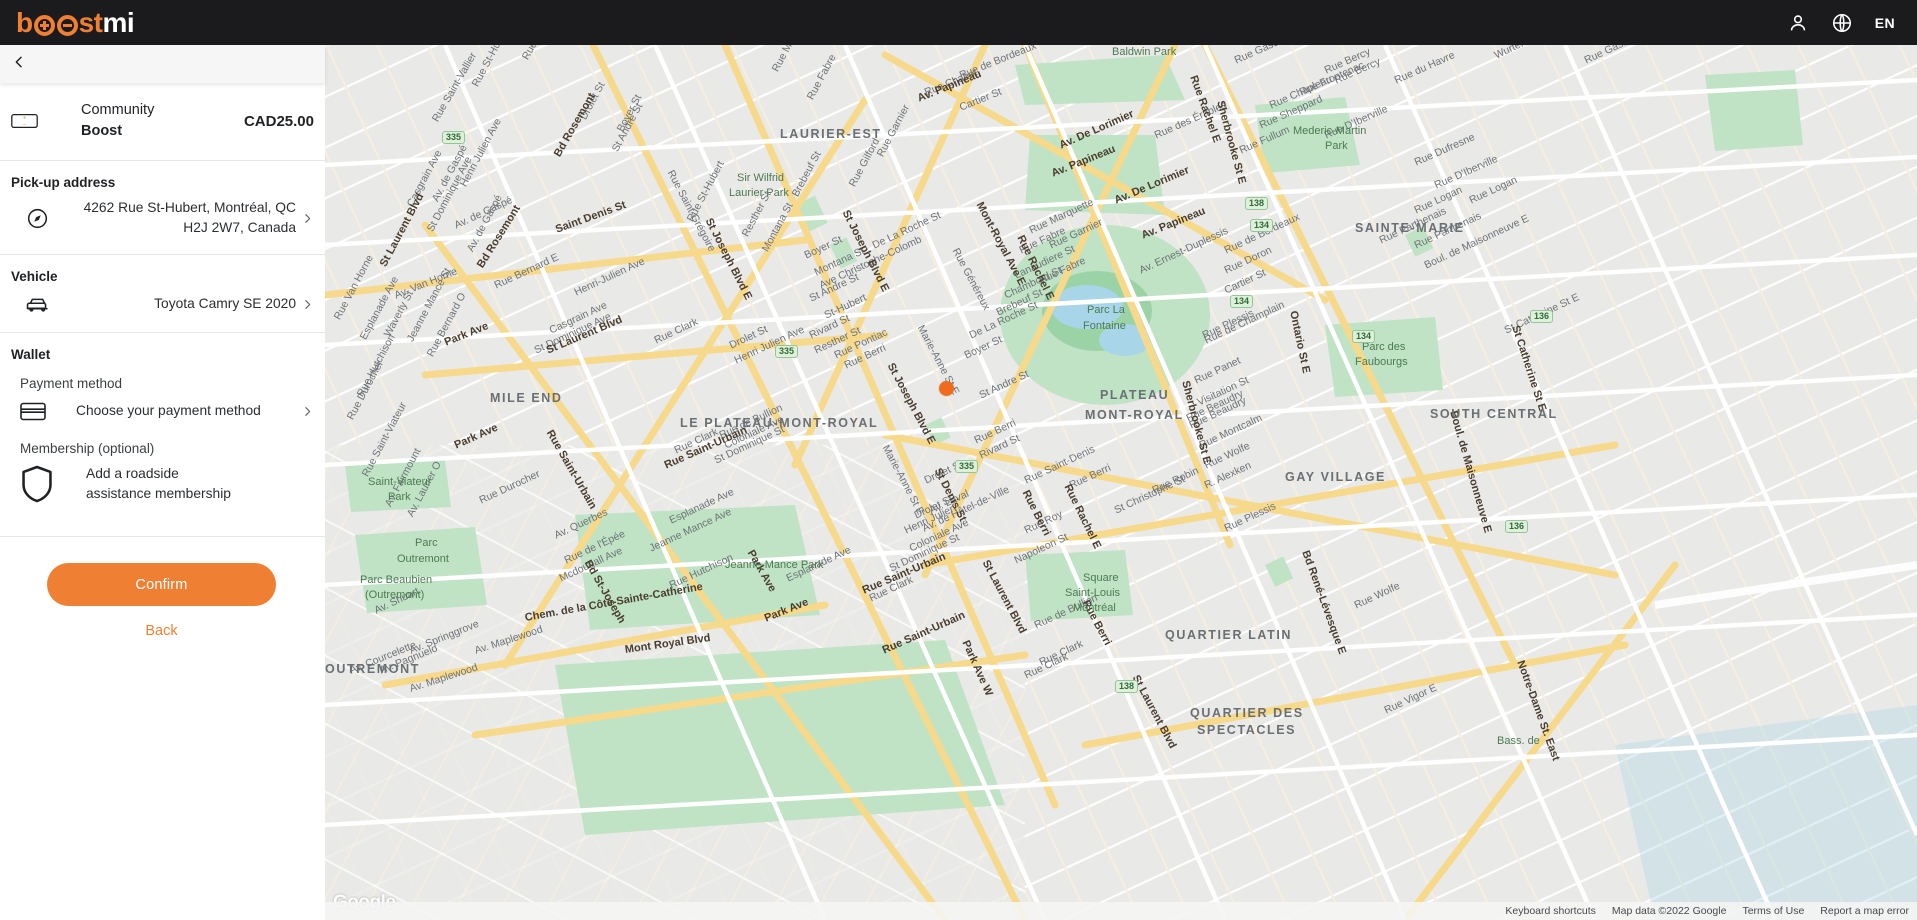 This screenshot has width=1917, height=920. What do you see at coordinates (102, 131) in the screenshot?
I see `product-name-line2: Boost` at bounding box center [102, 131].